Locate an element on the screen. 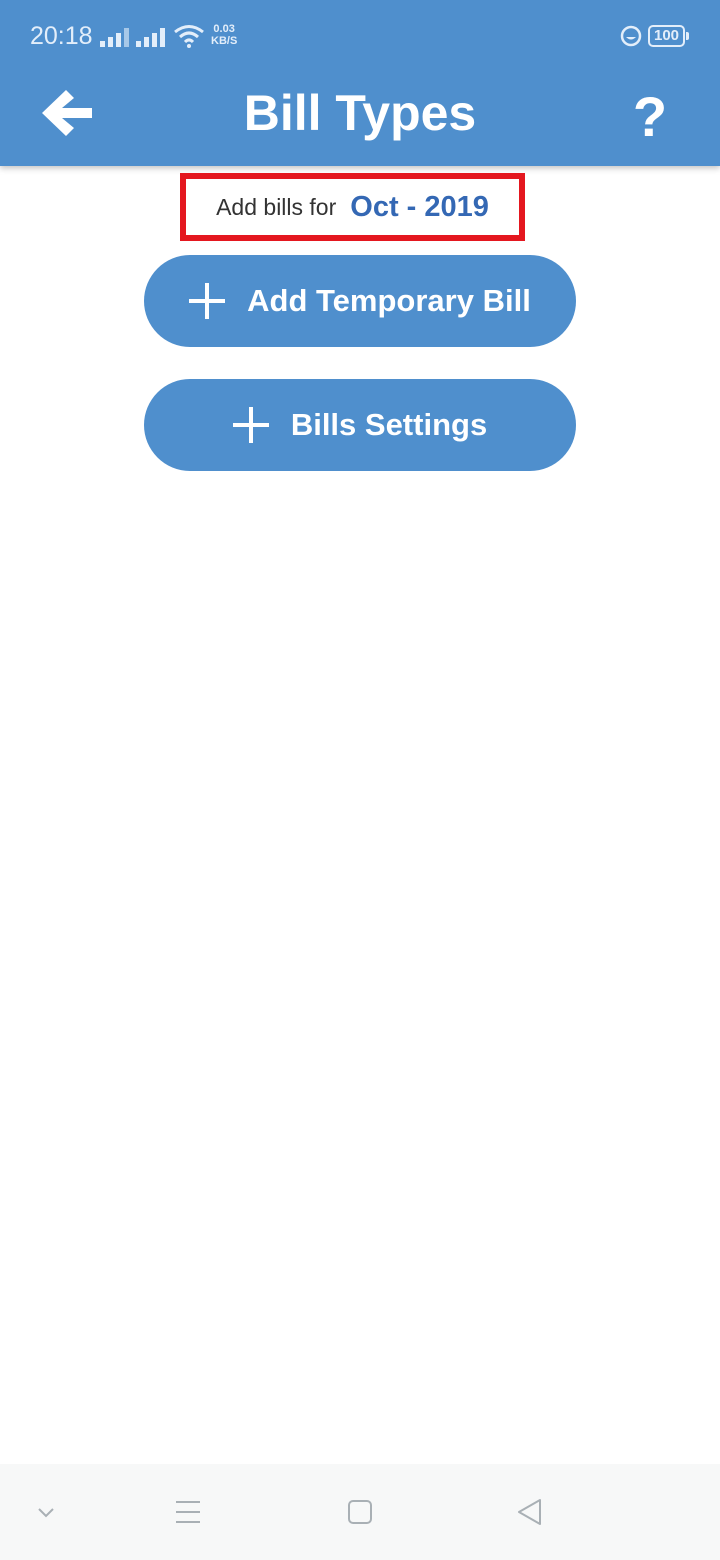  menu-icon is located at coordinates (188, 1512).